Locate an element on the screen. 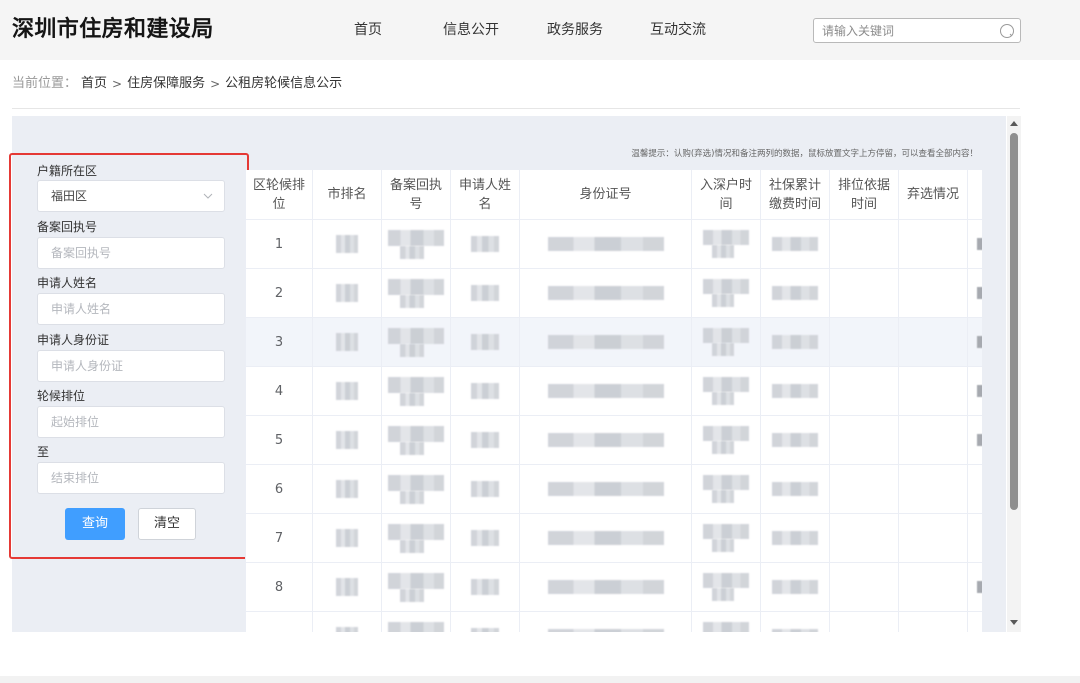 The image size is (1080, 683). scroll-down-arrow-icon is located at coordinates (1014, 622).